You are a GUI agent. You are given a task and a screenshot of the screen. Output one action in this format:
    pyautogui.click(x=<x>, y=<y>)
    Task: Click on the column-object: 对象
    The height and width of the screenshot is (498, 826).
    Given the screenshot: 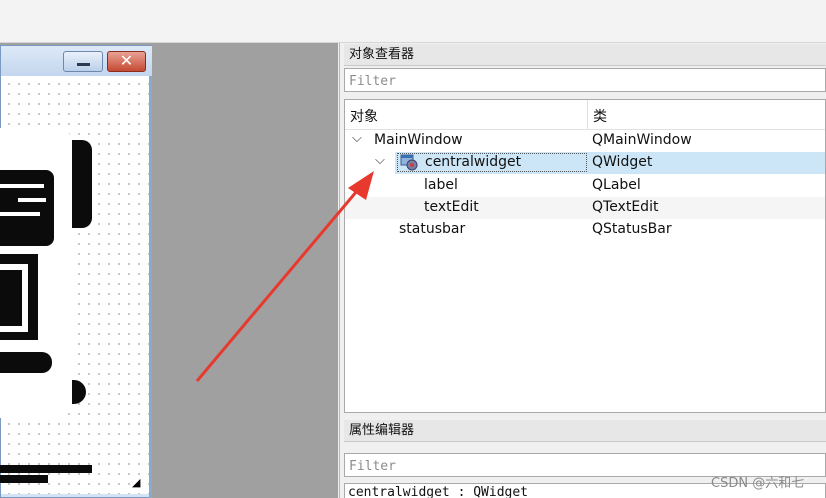 What is the action you would take?
    pyautogui.click(x=364, y=116)
    